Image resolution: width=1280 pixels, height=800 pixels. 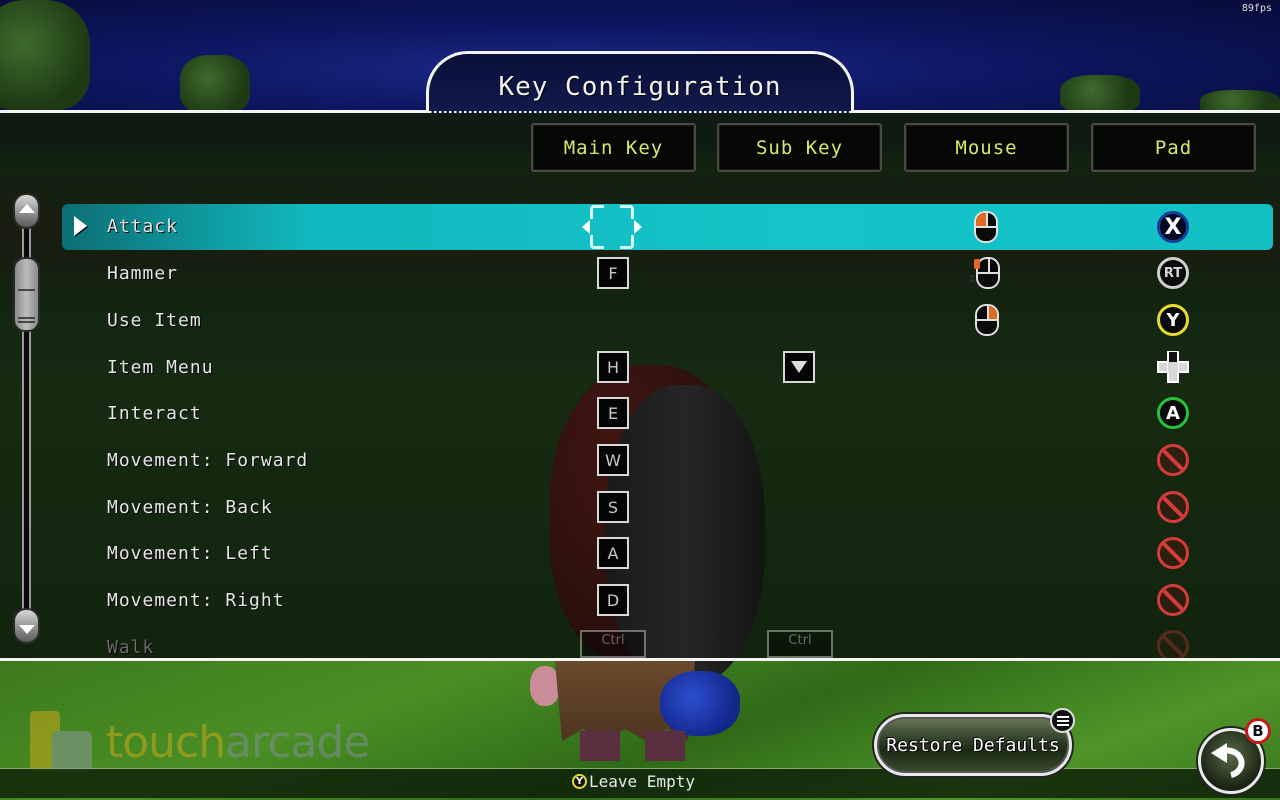 What do you see at coordinates (586, 227) in the screenshot?
I see `cursor-left-arrow-icon` at bounding box center [586, 227].